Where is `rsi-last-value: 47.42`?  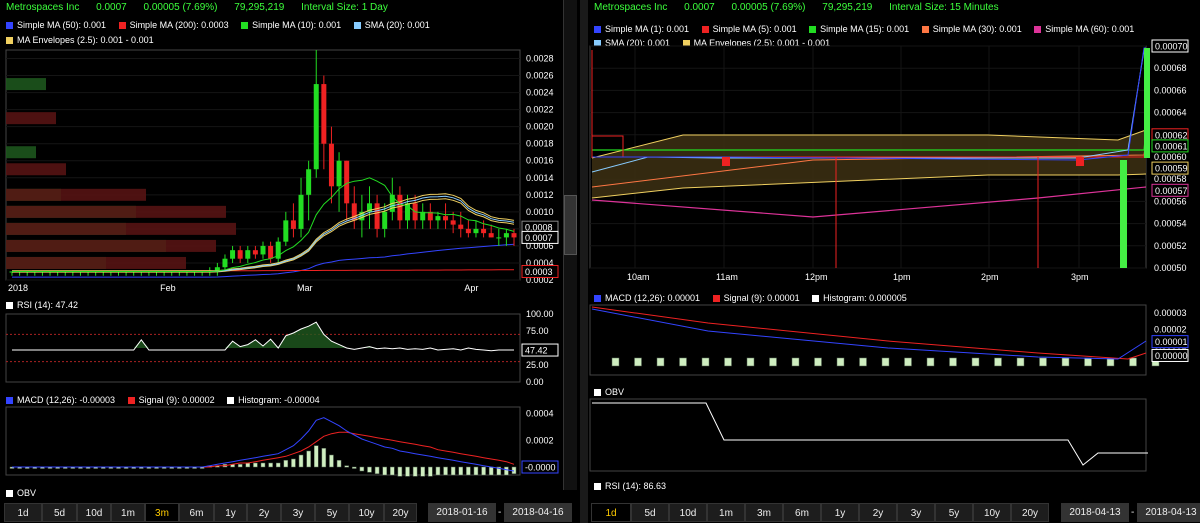 rsi-last-value: 47.42 is located at coordinates (536, 351).